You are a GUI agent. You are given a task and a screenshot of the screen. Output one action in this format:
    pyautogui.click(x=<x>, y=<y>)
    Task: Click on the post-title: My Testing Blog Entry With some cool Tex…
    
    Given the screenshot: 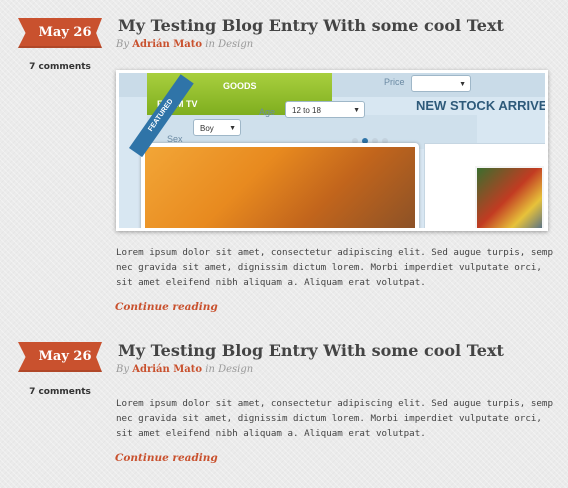 What is the action you would take?
    pyautogui.click(x=311, y=350)
    